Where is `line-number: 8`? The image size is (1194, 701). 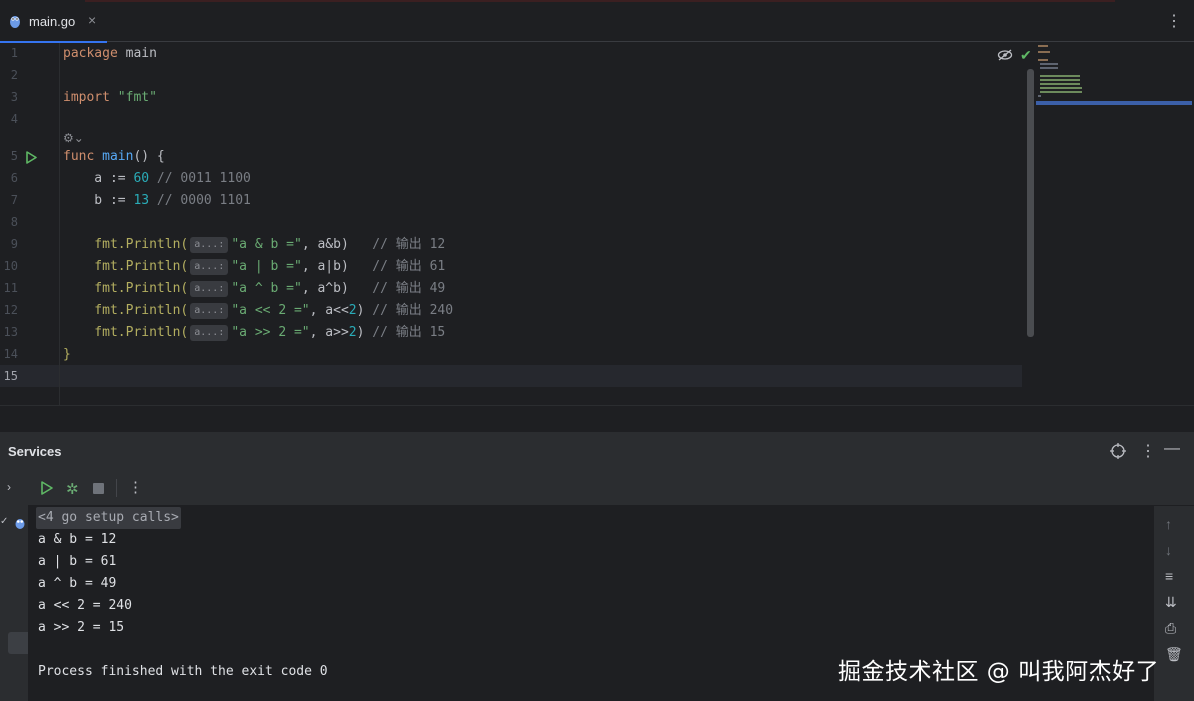 line-number: 8 is located at coordinates (14, 222).